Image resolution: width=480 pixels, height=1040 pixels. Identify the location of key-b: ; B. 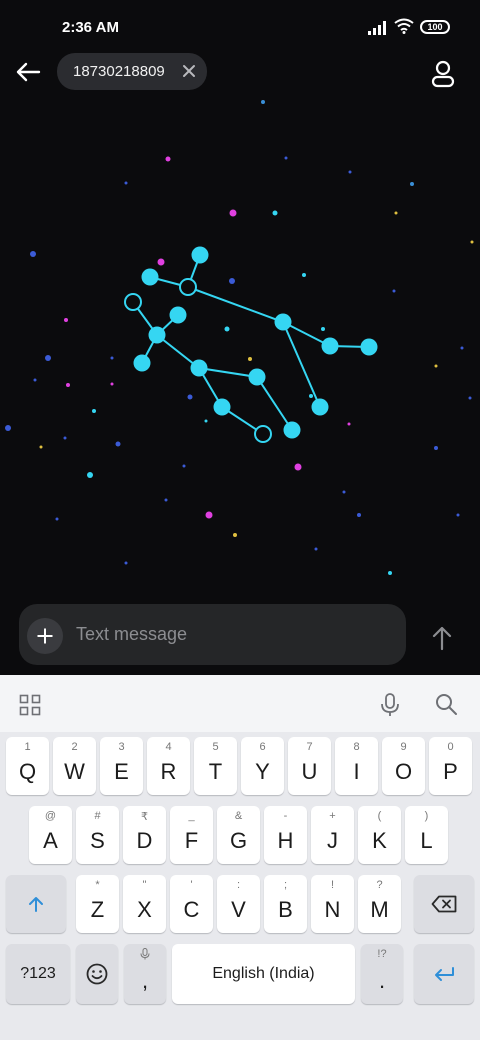
(285, 904).